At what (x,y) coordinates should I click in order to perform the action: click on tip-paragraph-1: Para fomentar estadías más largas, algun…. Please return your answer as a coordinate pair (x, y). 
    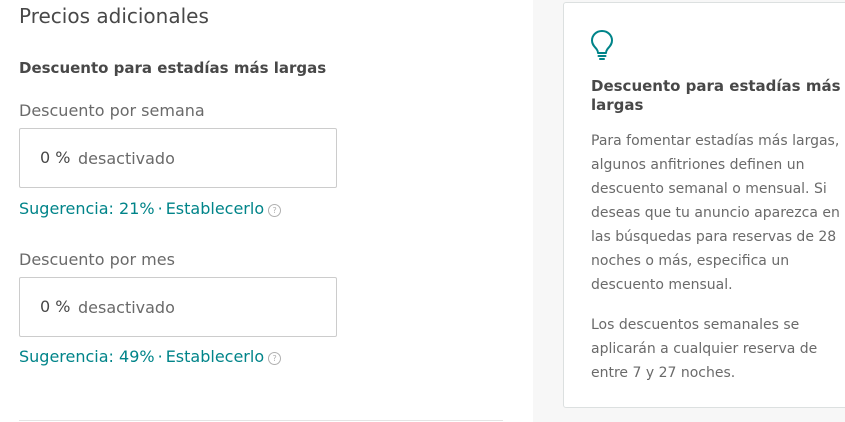
    Looking at the image, I should click on (715, 213).